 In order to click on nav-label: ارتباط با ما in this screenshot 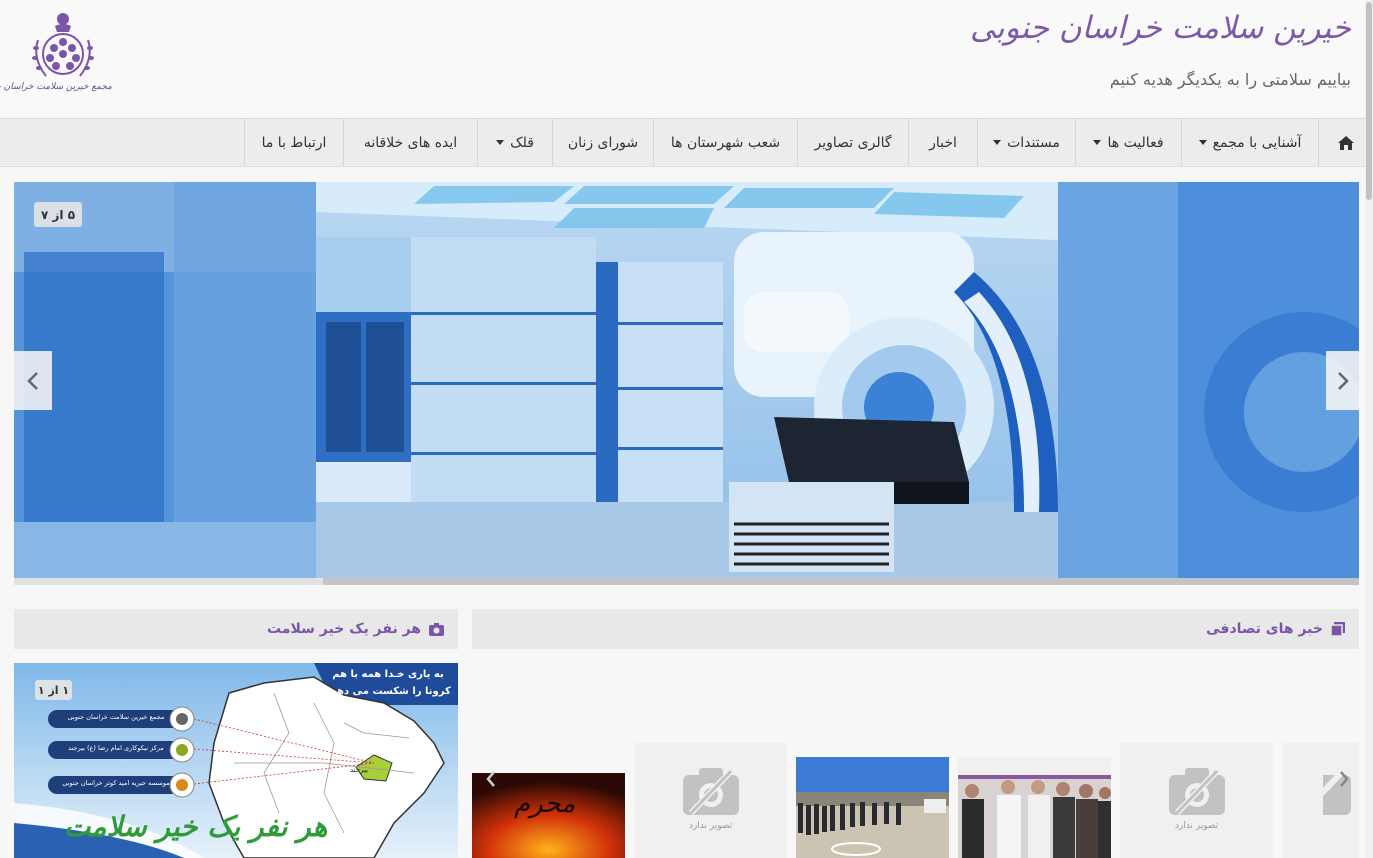, I will do `click(294, 142)`.